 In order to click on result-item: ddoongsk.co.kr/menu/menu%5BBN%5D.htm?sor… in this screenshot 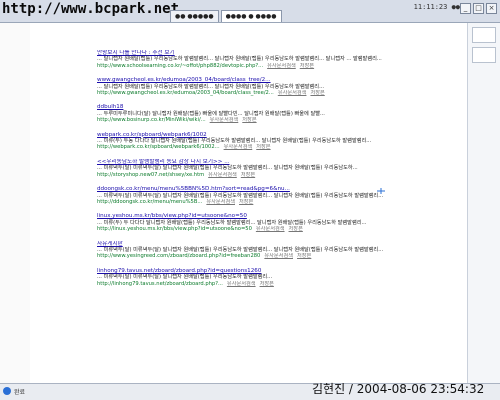, I will do `click(279, 195)`.